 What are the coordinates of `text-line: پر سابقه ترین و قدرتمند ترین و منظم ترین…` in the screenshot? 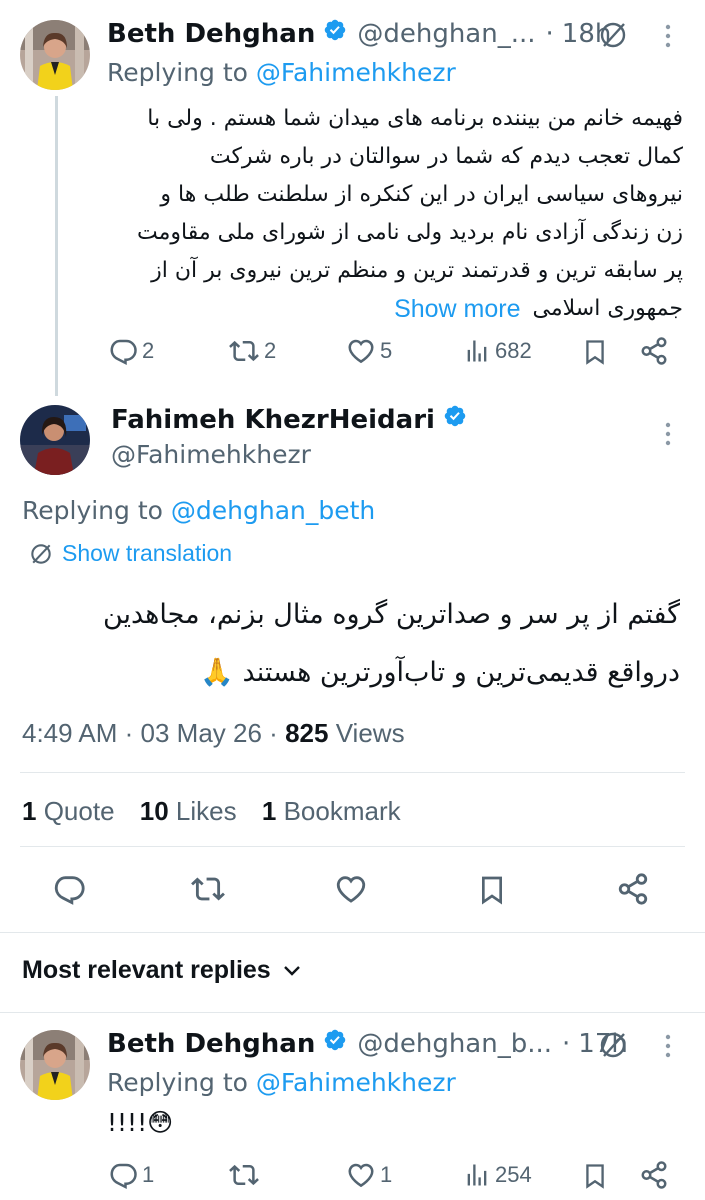 It's located at (417, 270).